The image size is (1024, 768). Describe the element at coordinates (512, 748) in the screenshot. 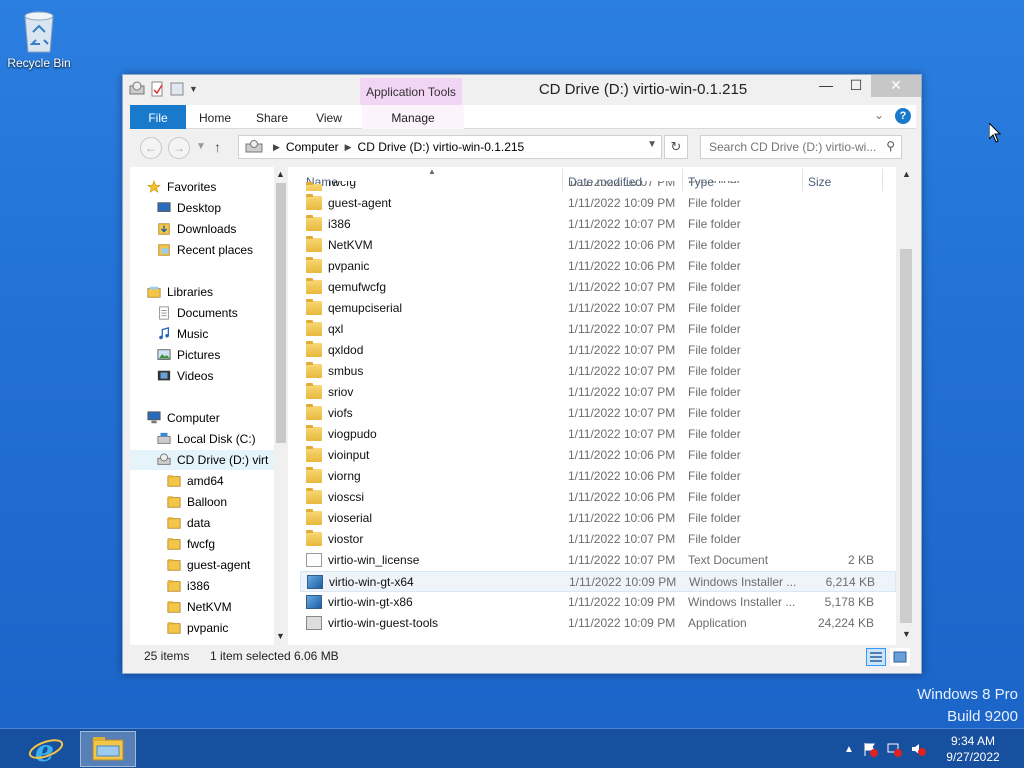

I see `taskbar: e ▲ 9:34 AM 9/27/2022` at that location.